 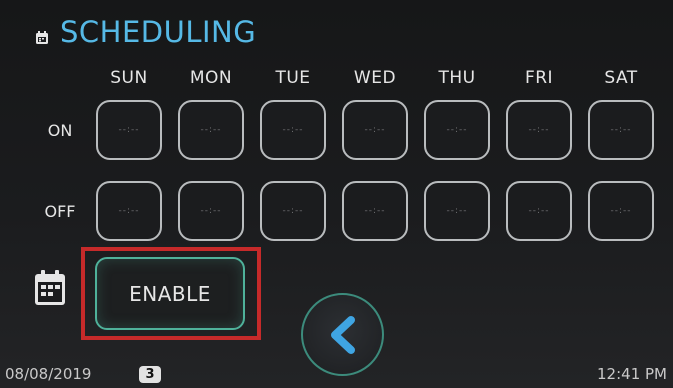 What do you see at coordinates (129, 130) in the screenshot?
I see `on-time-sun: --:--` at bounding box center [129, 130].